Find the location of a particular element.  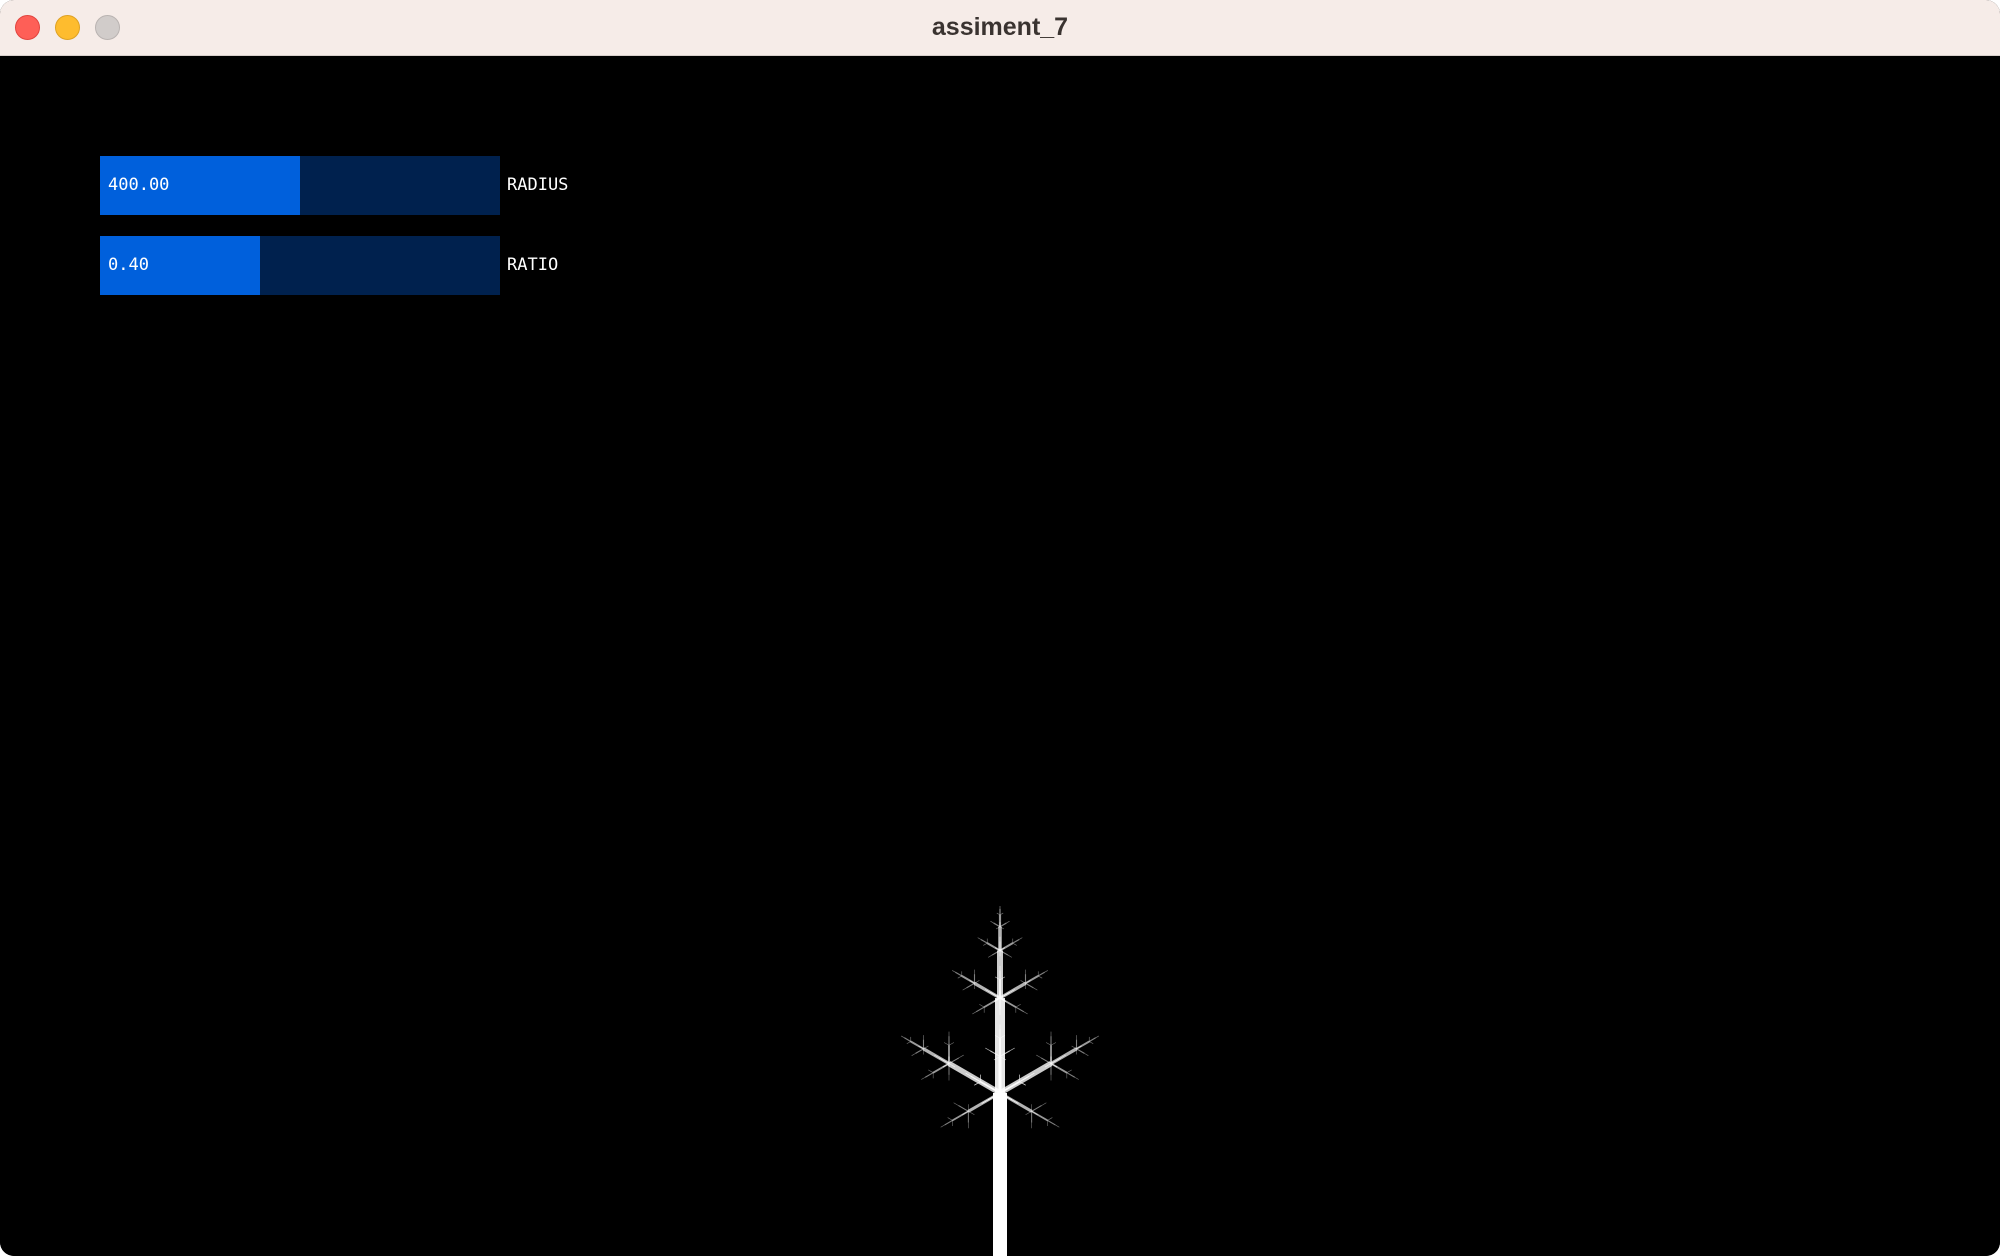

window-title: assiment_7 is located at coordinates (1000, 27).